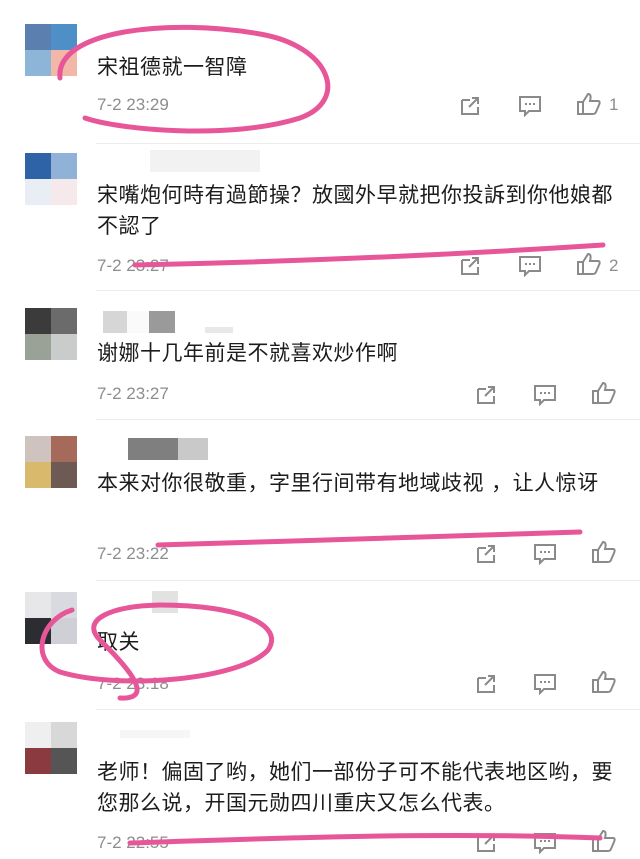 Image resolution: width=640 pixels, height=859 pixels. What do you see at coordinates (133, 553) in the screenshot?
I see `comment-timestamp: 7-2 23:22` at bounding box center [133, 553].